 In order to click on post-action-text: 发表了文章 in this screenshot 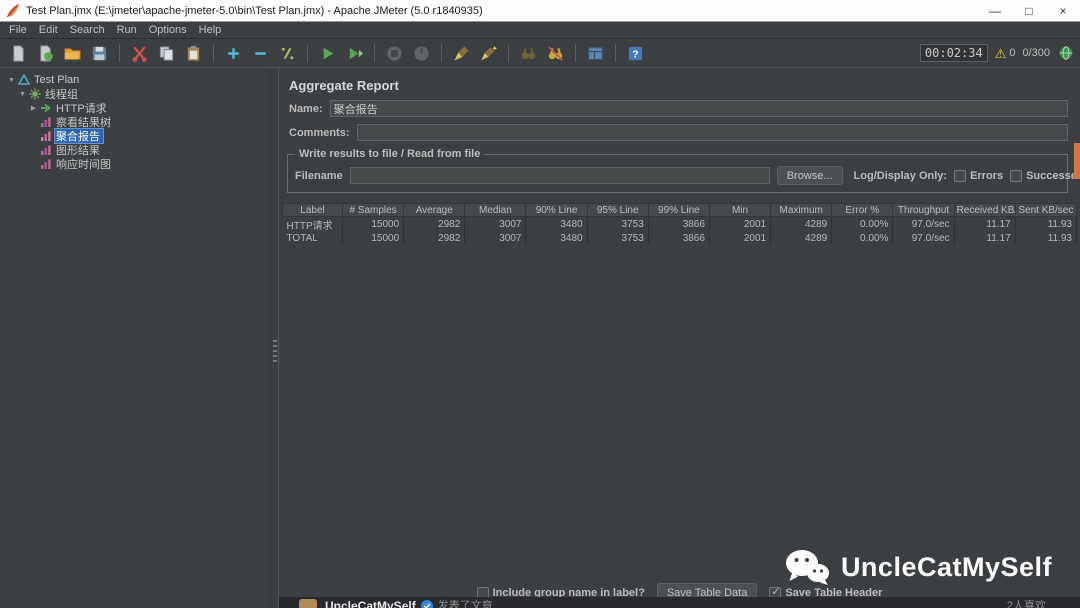, I will do `click(465, 604)`.